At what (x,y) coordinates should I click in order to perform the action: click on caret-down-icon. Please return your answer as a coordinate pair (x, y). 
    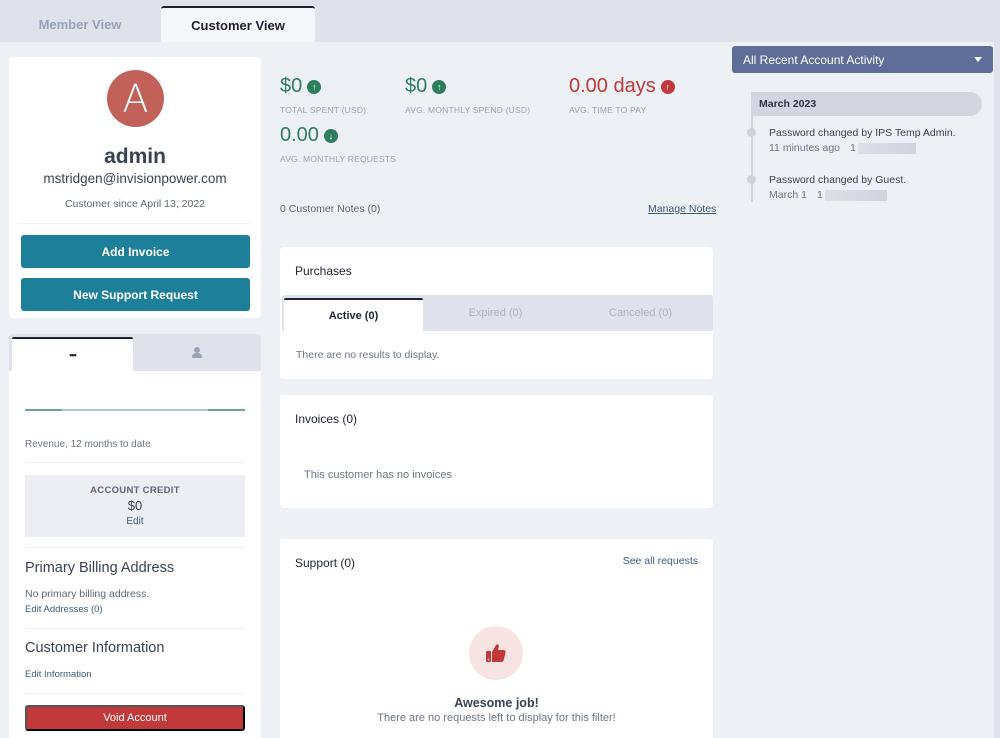
    Looking at the image, I should click on (978, 59).